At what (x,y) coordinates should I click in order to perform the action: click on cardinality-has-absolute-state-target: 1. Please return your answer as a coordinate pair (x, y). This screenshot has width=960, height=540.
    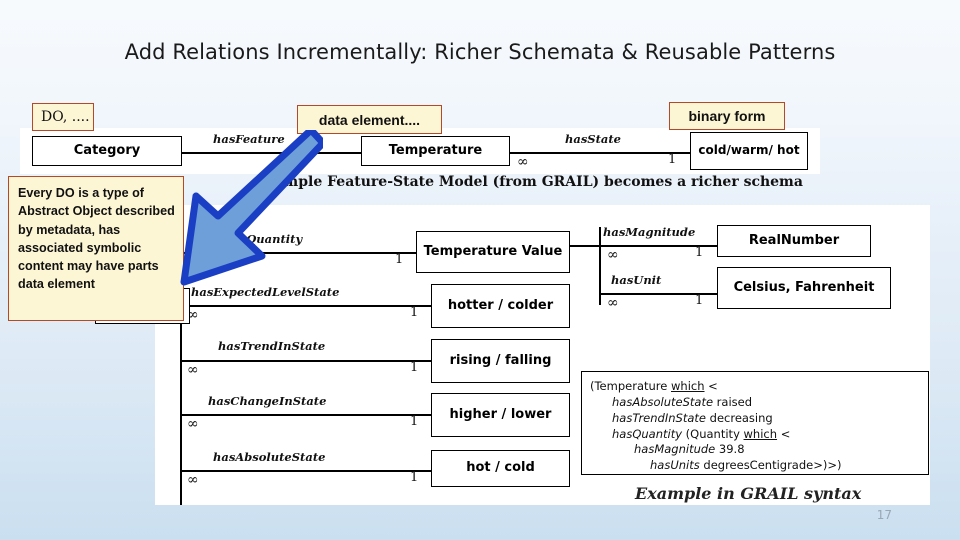
    Looking at the image, I should click on (414, 477).